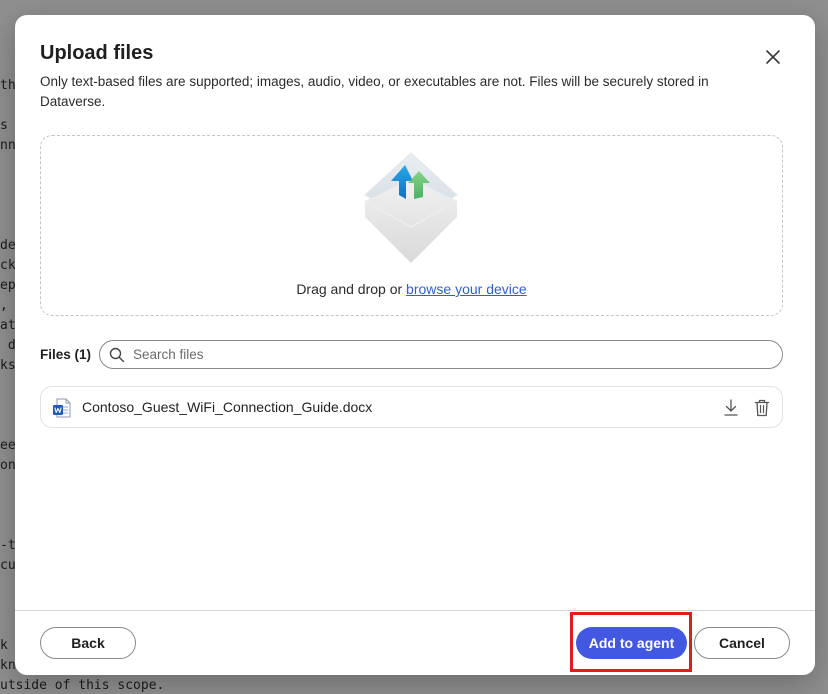  I want to click on footer-divider, so click(415, 610).